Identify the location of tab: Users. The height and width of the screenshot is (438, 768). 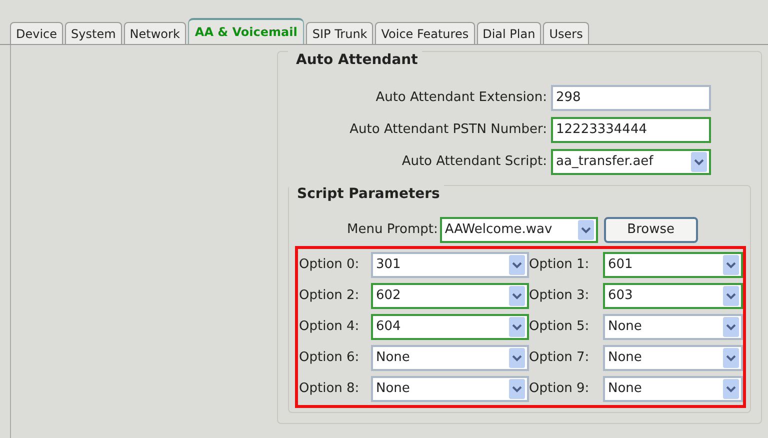
(566, 33).